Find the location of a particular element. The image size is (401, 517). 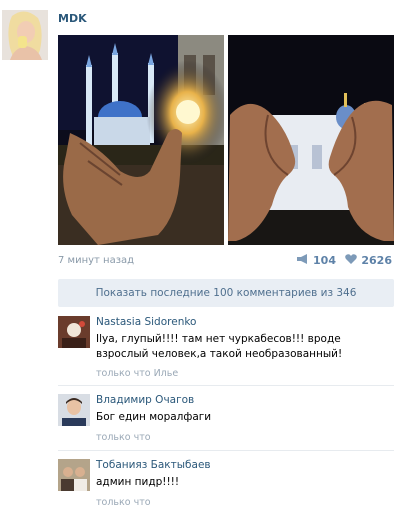

comment-author: Nastasia Sidorenko is located at coordinates (146, 322).